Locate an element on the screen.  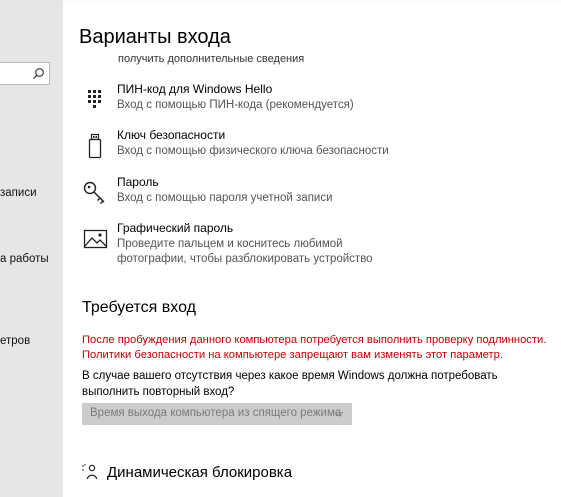
dynamic-lock-icon is located at coordinates (90, 472).